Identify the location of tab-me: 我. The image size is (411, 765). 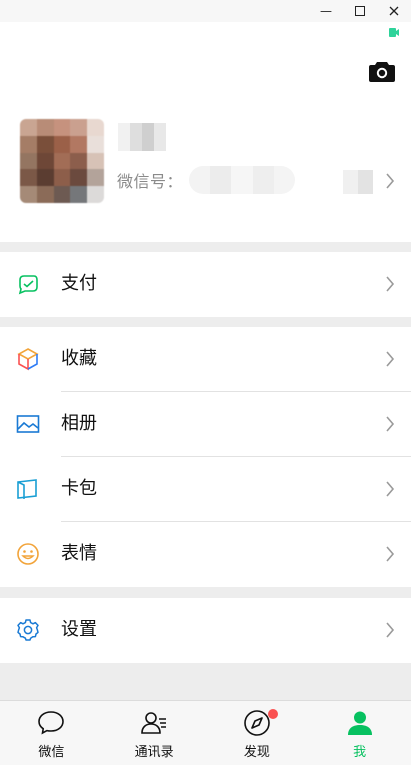
(359, 733).